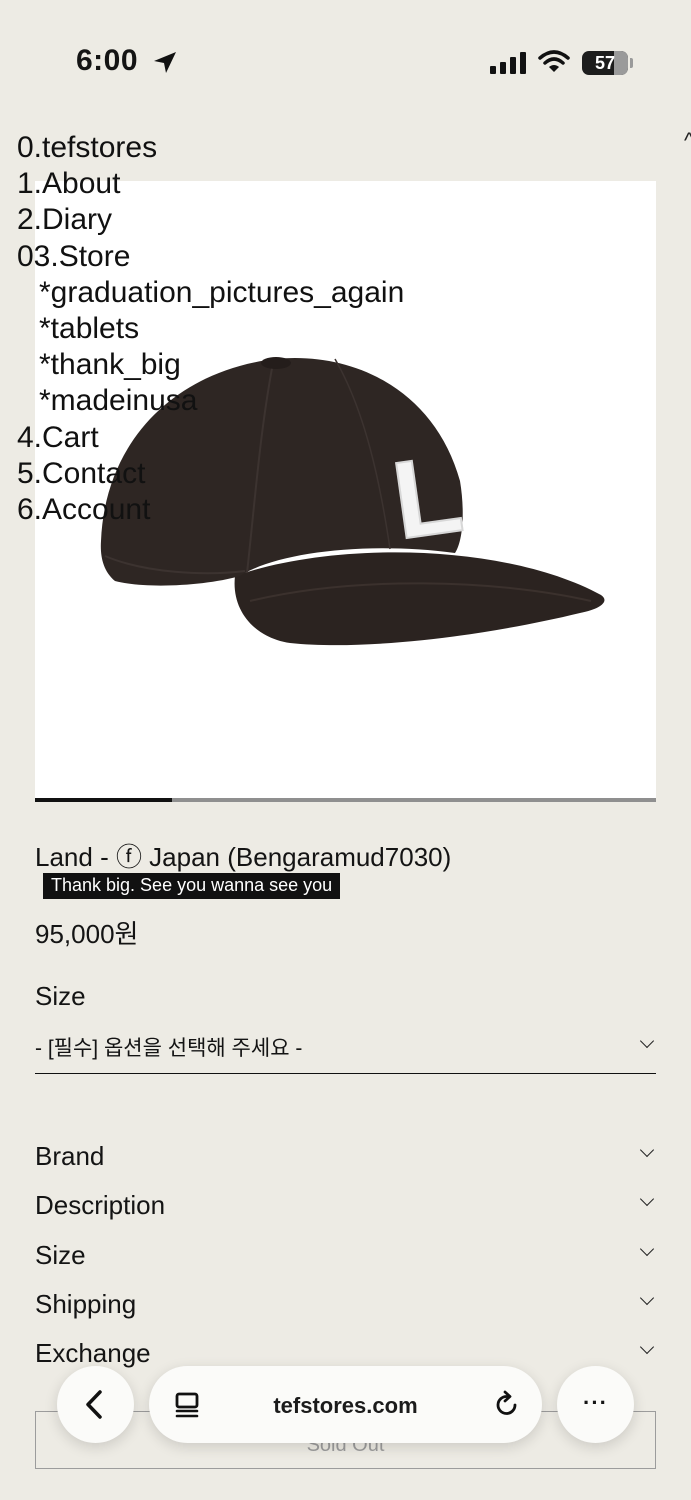 The width and height of the screenshot is (691, 1500). I want to click on product-title: Land - ⓕ Japan (Bengaramud7030), so click(243, 857).